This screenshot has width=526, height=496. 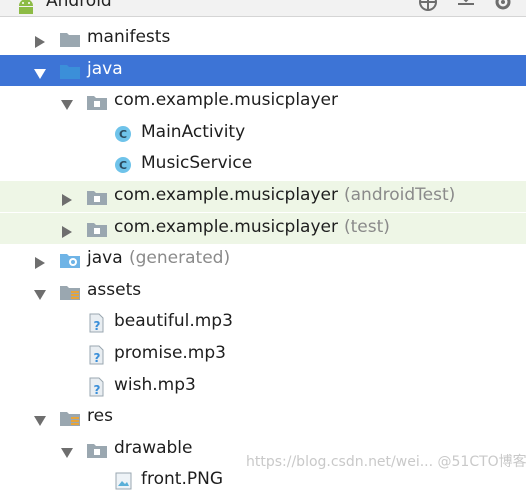 I want to click on tree-item-suffix: (test), so click(x=367, y=227).